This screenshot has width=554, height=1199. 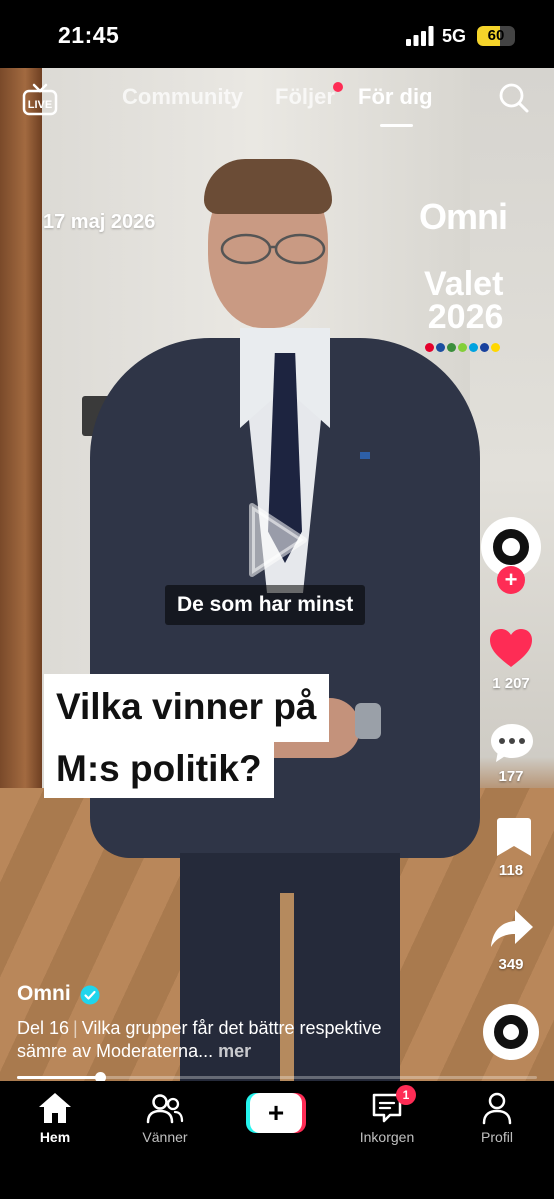 What do you see at coordinates (165, 1137) in the screenshot?
I see `nav-friends-label: Vänner` at bounding box center [165, 1137].